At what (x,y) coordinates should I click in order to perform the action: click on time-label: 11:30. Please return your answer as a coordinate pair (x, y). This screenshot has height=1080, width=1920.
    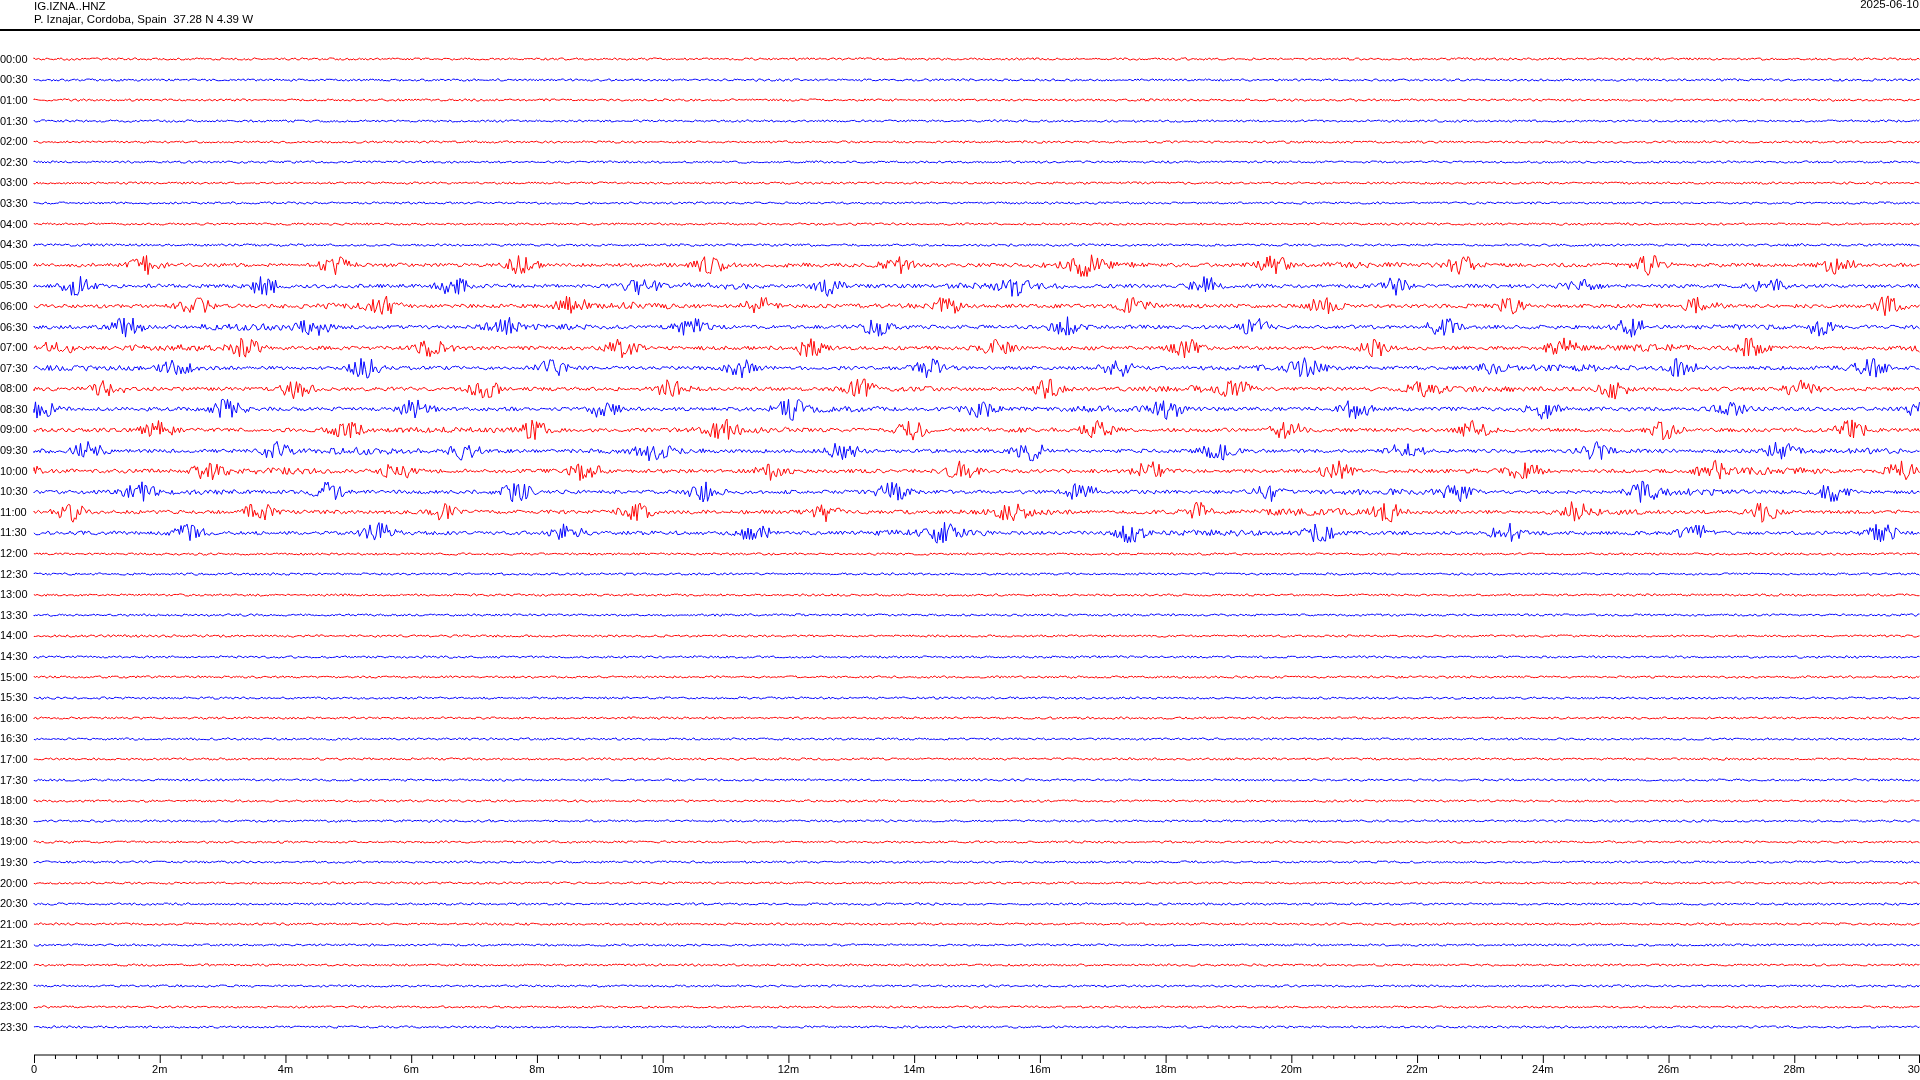
    Looking at the image, I should click on (14, 533).